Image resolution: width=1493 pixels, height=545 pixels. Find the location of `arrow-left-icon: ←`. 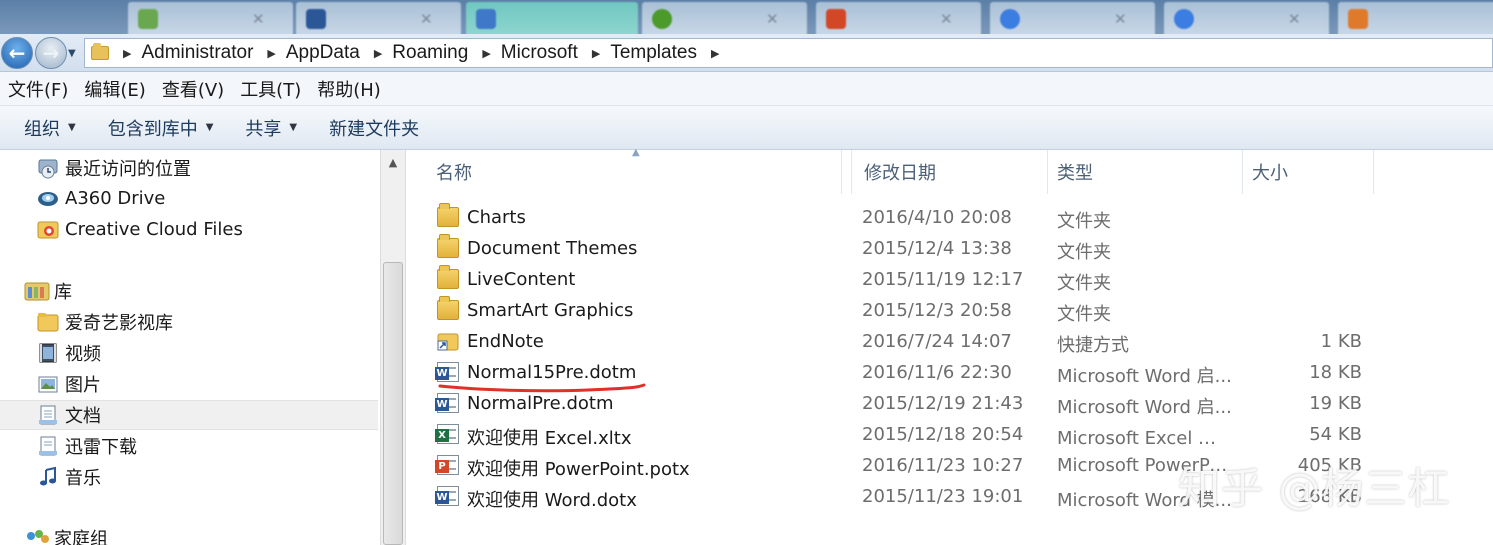

arrow-left-icon: ← is located at coordinates (17, 53).